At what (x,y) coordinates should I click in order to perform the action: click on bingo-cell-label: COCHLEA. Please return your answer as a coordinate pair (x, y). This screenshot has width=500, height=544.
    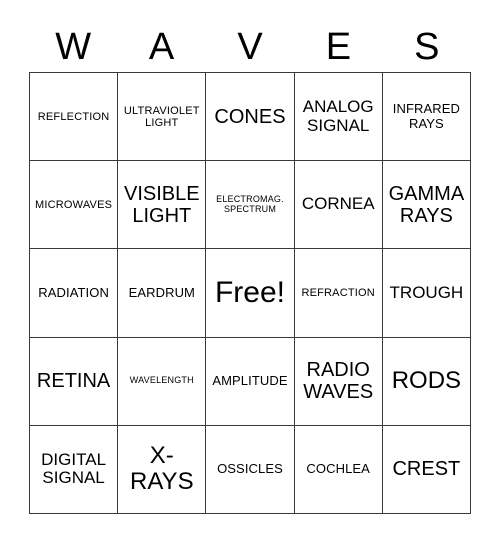
    Looking at the image, I should click on (338, 469).